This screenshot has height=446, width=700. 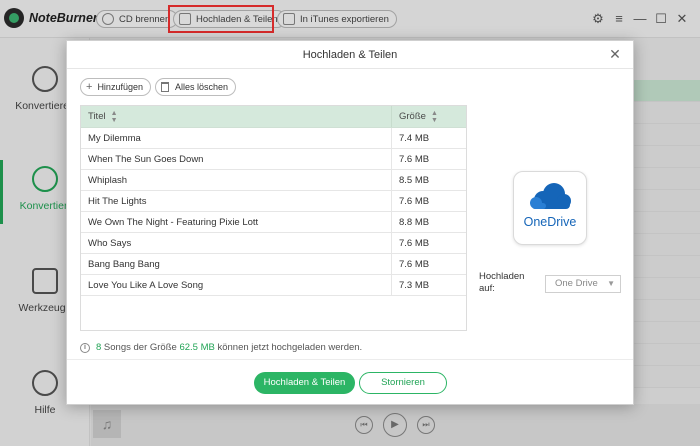 What do you see at coordinates (273, 201) in the screenshot?
I see `table-row: Hit The Lights 7.6 MB` at bounding box center [273, 201].